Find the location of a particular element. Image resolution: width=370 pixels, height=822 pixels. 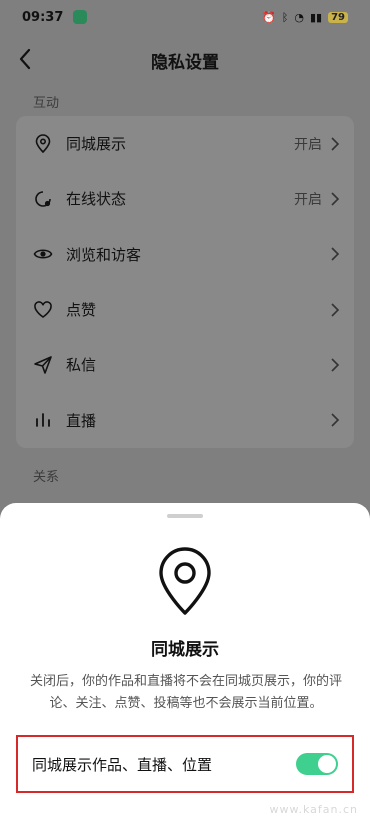

row-label: 私信 is located at coordinates (81, 365).